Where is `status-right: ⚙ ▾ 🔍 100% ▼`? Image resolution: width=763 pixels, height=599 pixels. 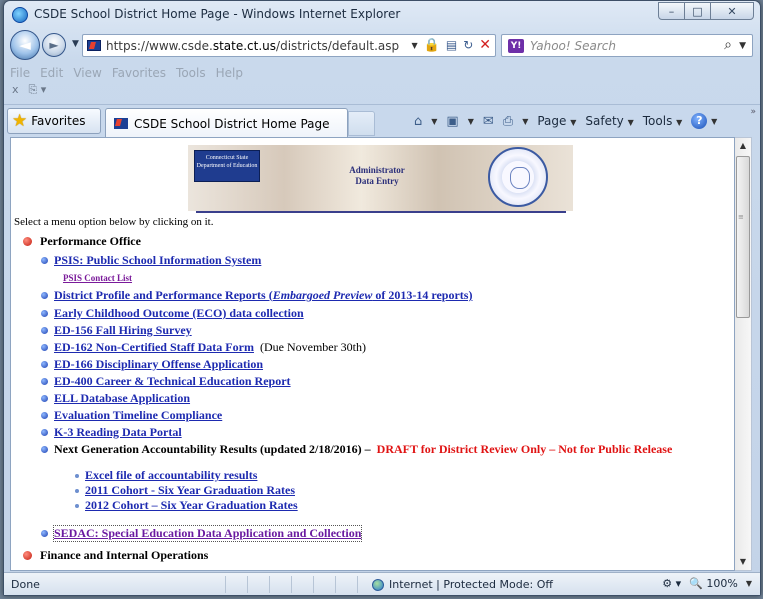 status-right: ⚙ ▾ 🔍 100% ▼ is located at coordinates (707, 583).